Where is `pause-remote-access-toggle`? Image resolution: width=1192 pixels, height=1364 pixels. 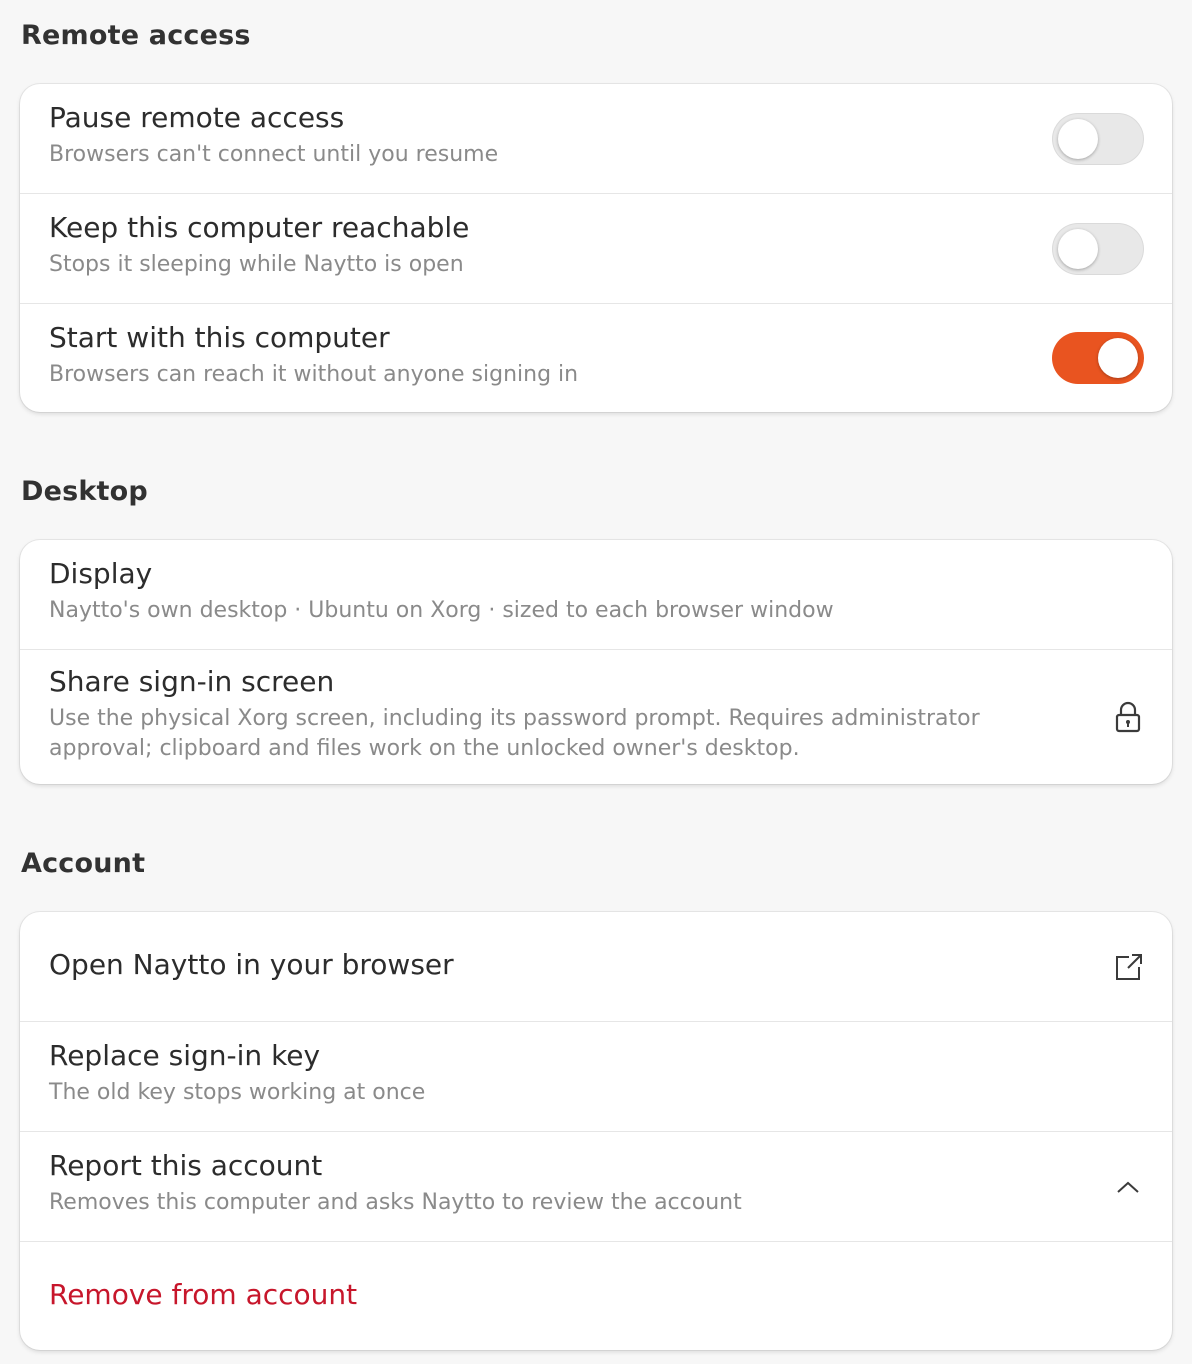 pause-remote-access-toggle is located at coordinates (1098, 138).